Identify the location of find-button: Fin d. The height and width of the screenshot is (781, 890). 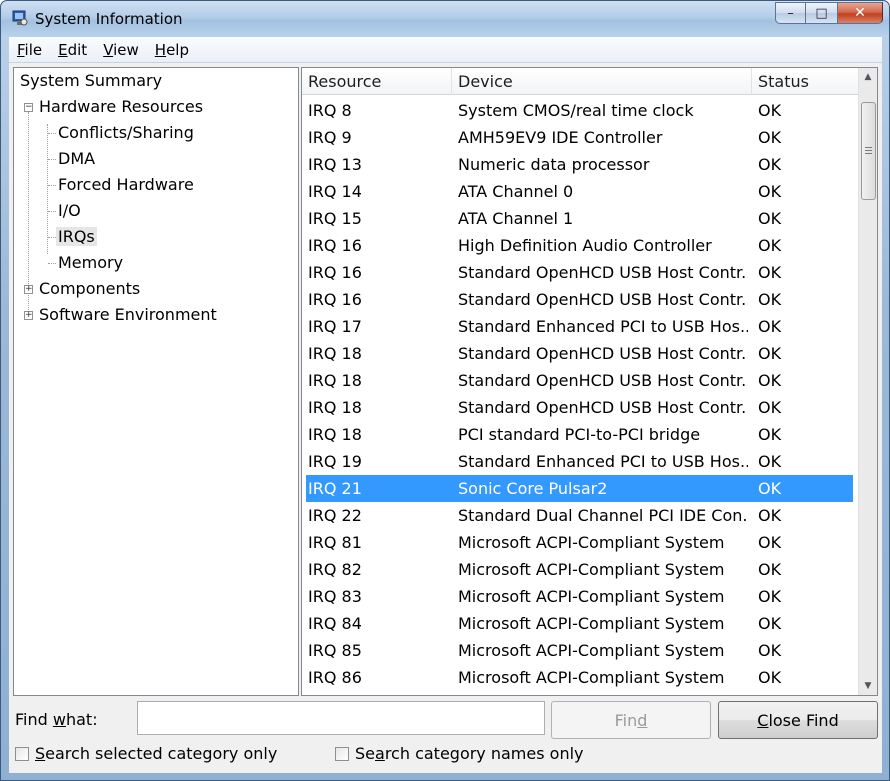
(631, 720).